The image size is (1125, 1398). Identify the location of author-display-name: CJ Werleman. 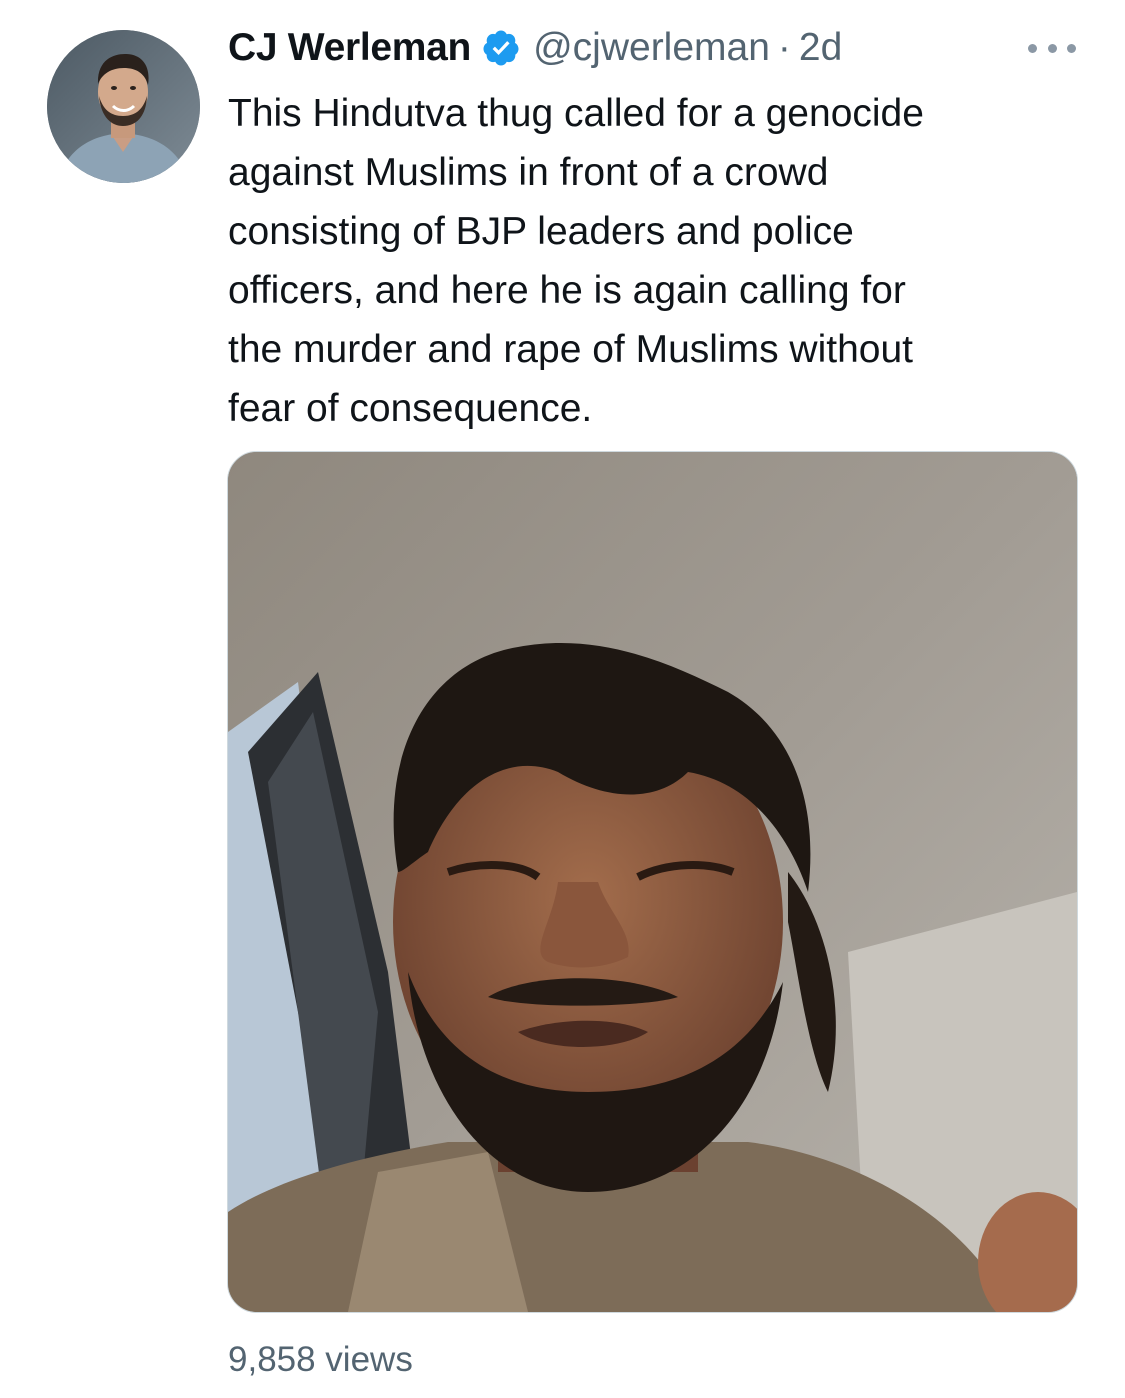
(349, 48).